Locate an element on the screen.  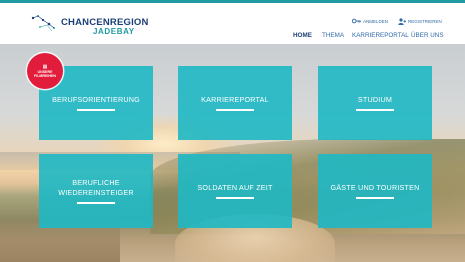
tile-label: BERUFSORIENTIERUNG is located at coordinates (96, 100).